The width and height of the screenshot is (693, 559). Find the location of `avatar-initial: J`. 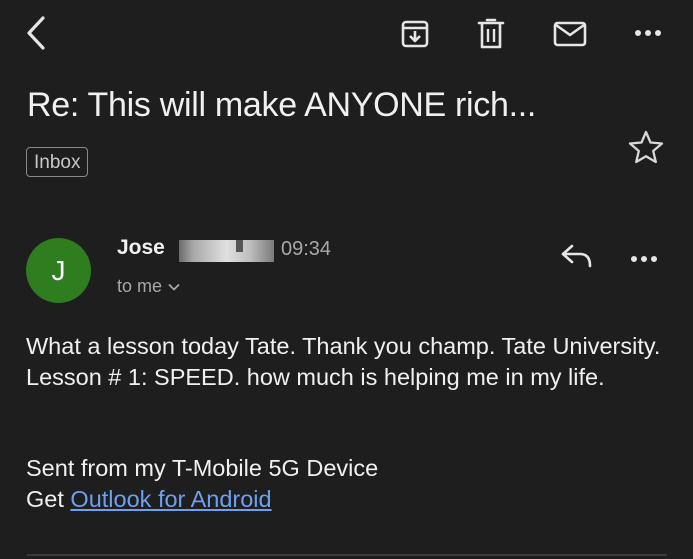

avatar-initial: J is located at coordinates (58, 270).